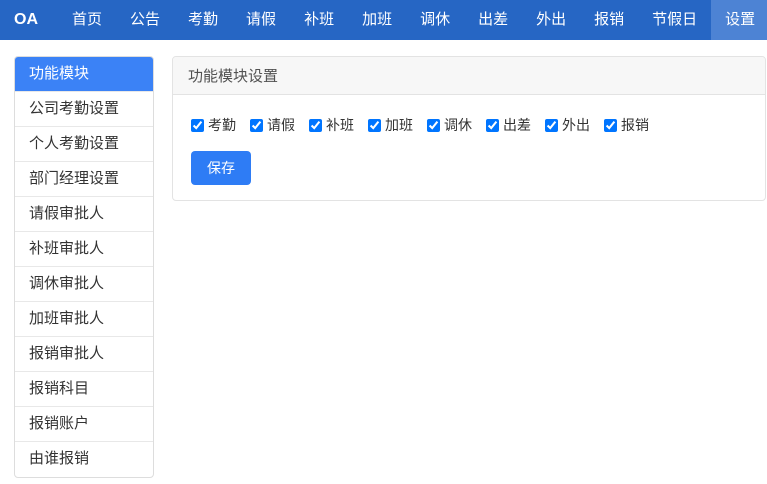 The height and width of the screenshot is (484, 767). I want to click on module-checkbox-makeup-shift: 补班, so click(331, 125).